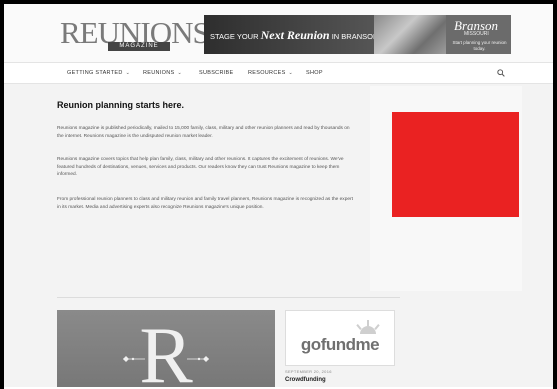 The height and width of the screenshot is (389, 557). I want to click on gofundme-post-image: gofundme, so click(340, 338).